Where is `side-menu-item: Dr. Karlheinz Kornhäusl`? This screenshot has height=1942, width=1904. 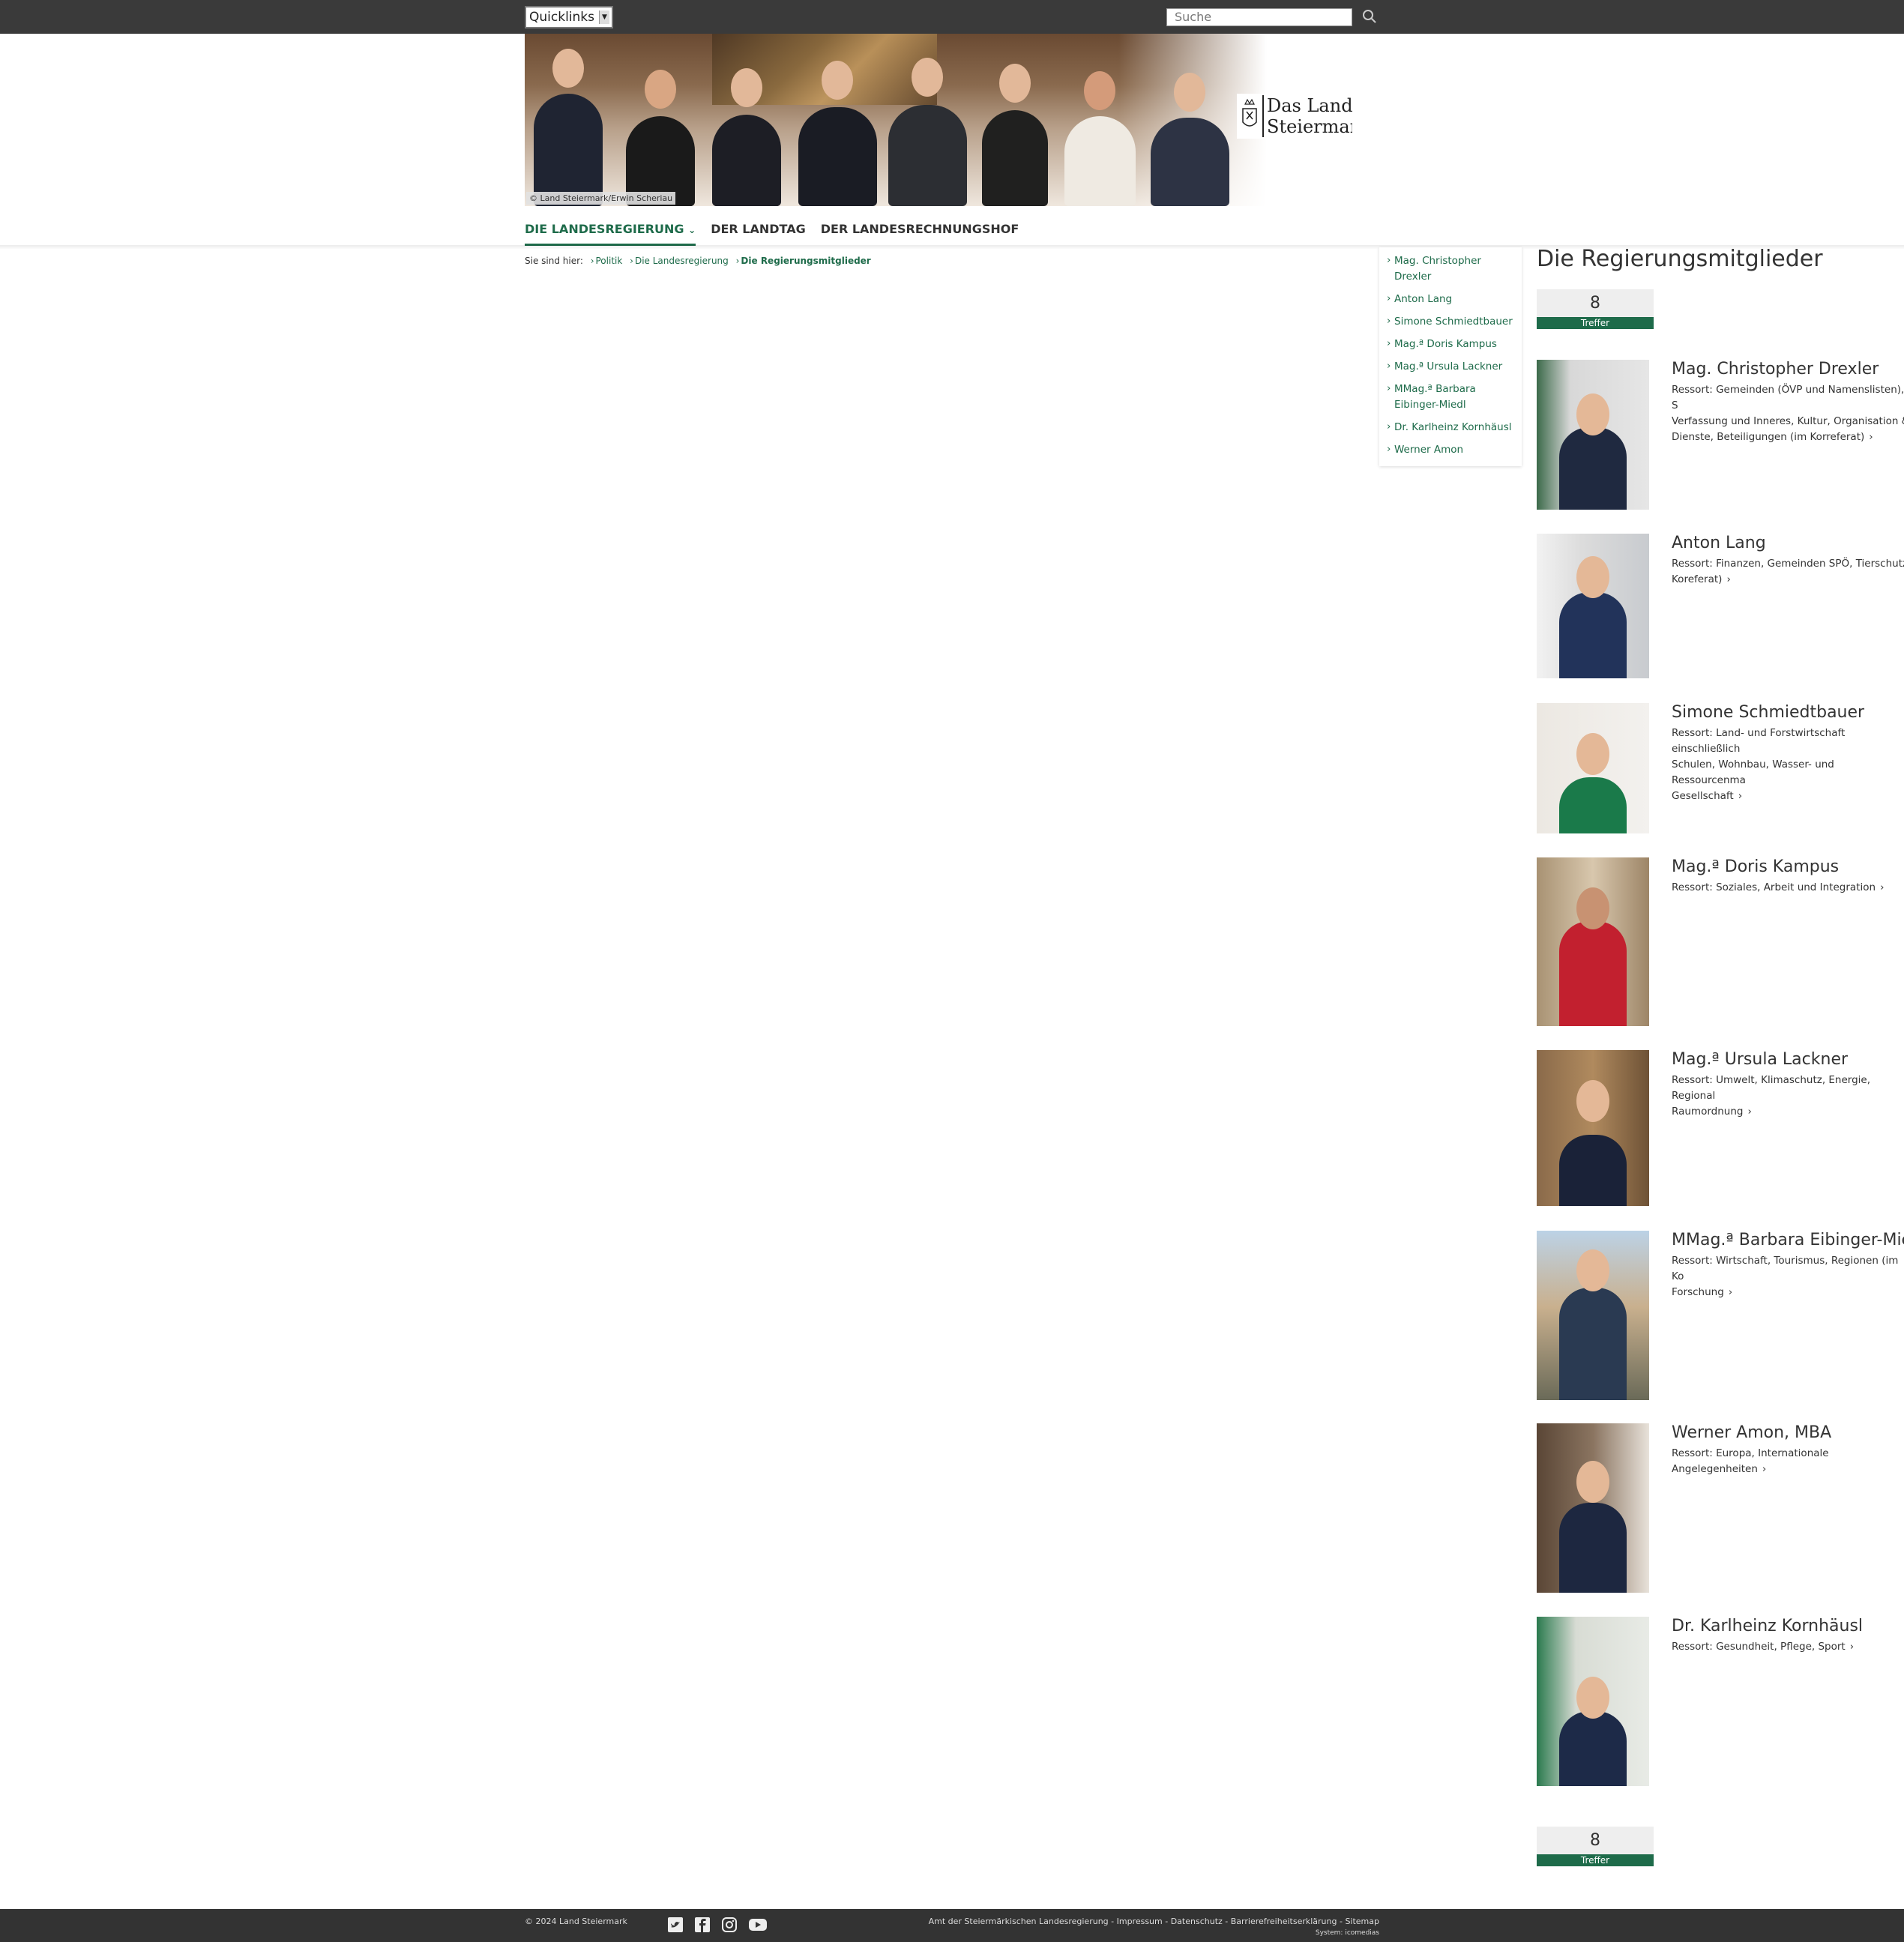
side-menu-item: Dr. Karlheinz Kornhäusl is located at coordinates (1451, 428).